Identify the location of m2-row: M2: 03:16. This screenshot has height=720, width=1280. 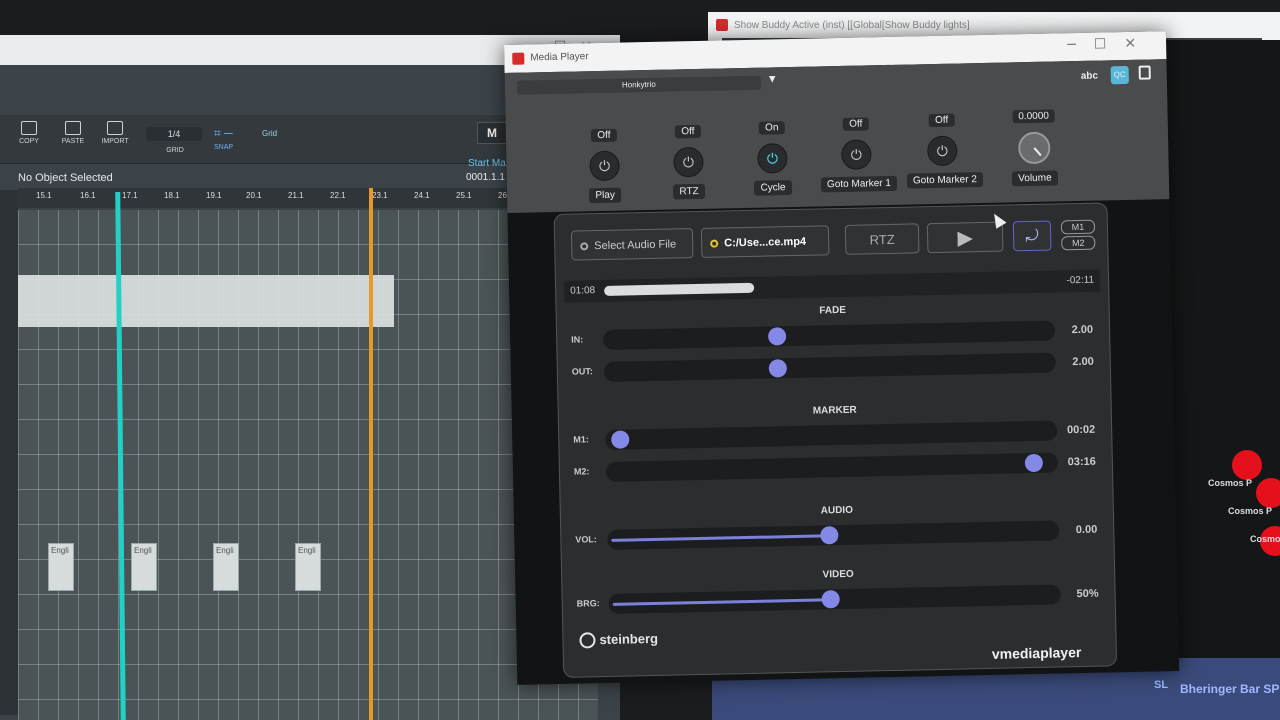
(836, 467).